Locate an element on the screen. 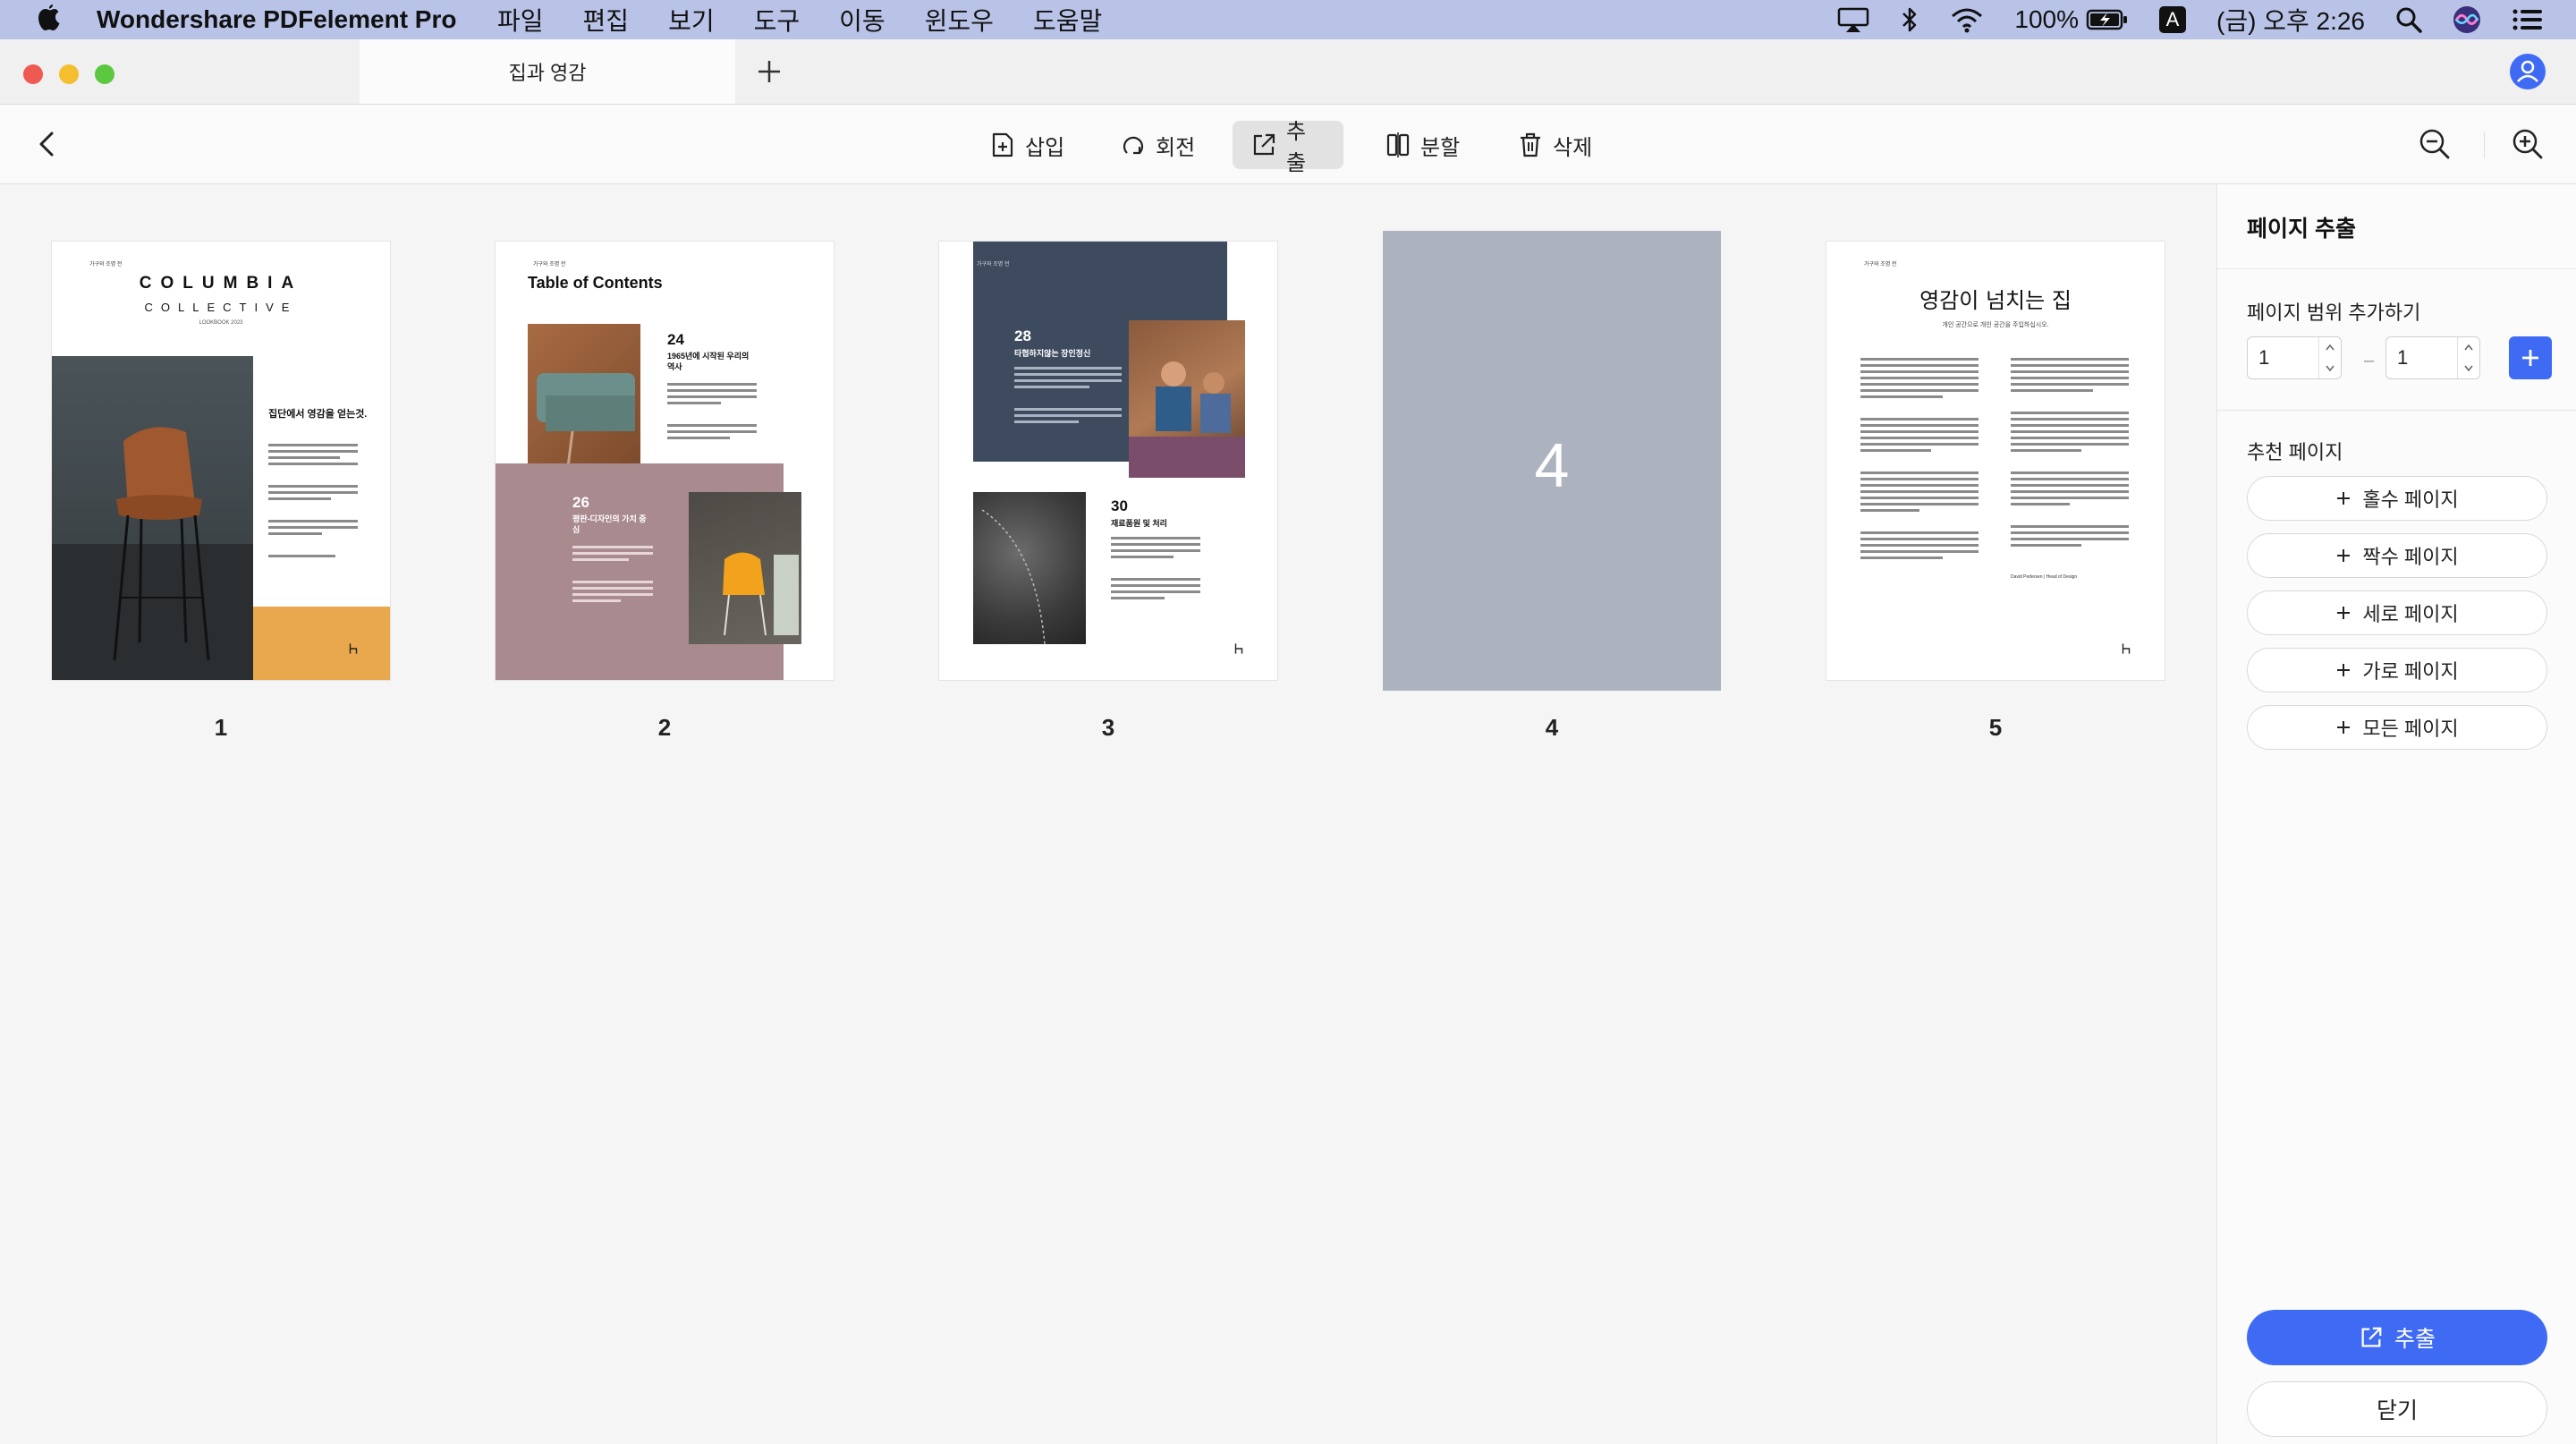 This screenshot has height=1444, width=2576. menu-file: 파일 is located at coordinates (520, 20).